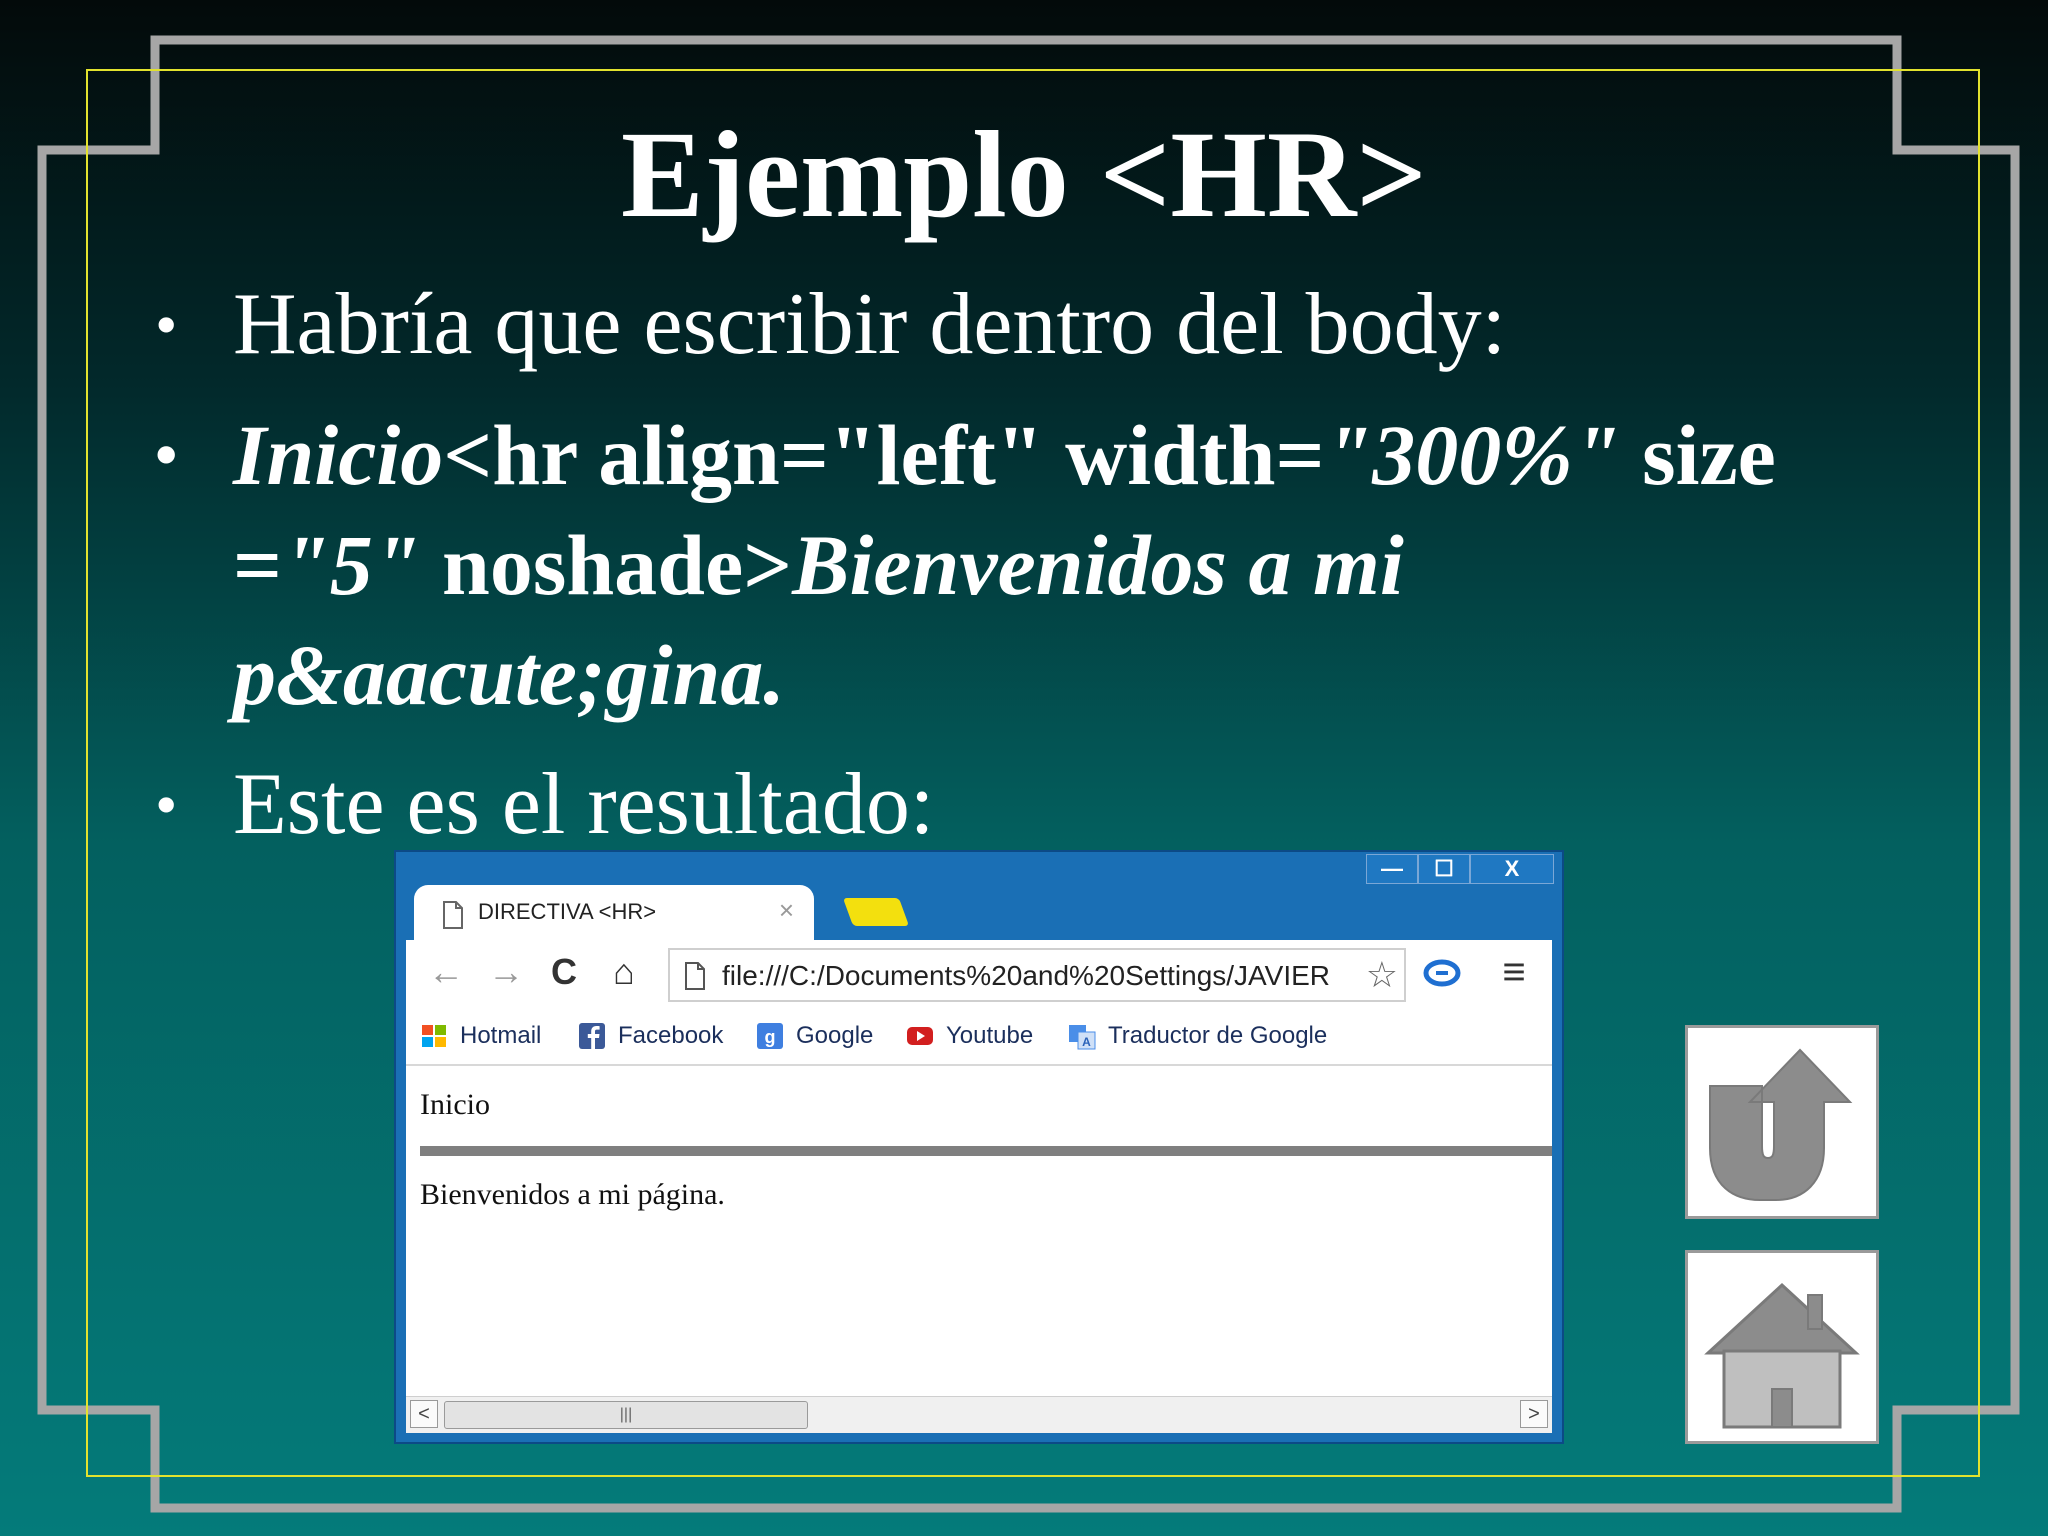 Image resolution: width=2048 pixels, height=1536 pixels. I want to click on bookmark-label: Facebook, so click(671, 1035).